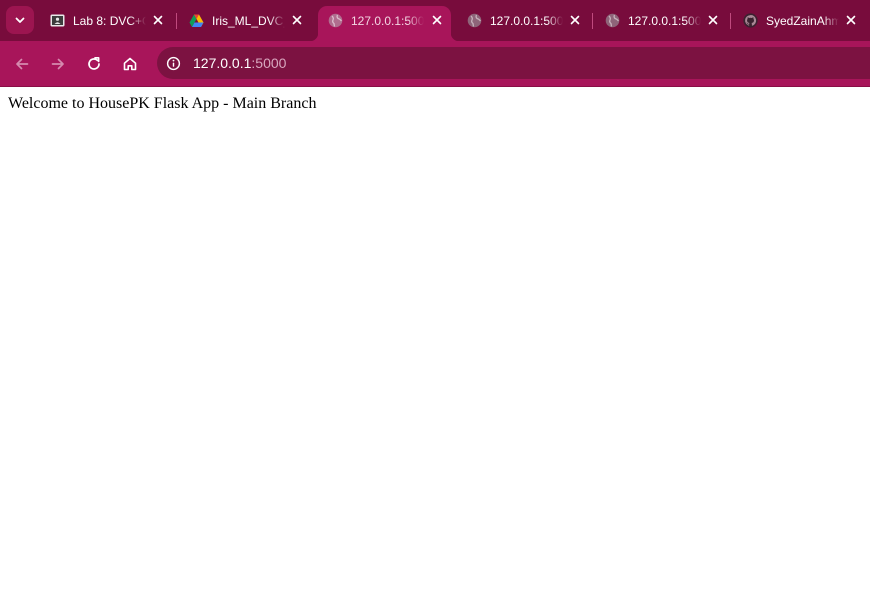 This screenshot has height=591, width=870. I want to click on chevron-down-icon, so click(20, 20).